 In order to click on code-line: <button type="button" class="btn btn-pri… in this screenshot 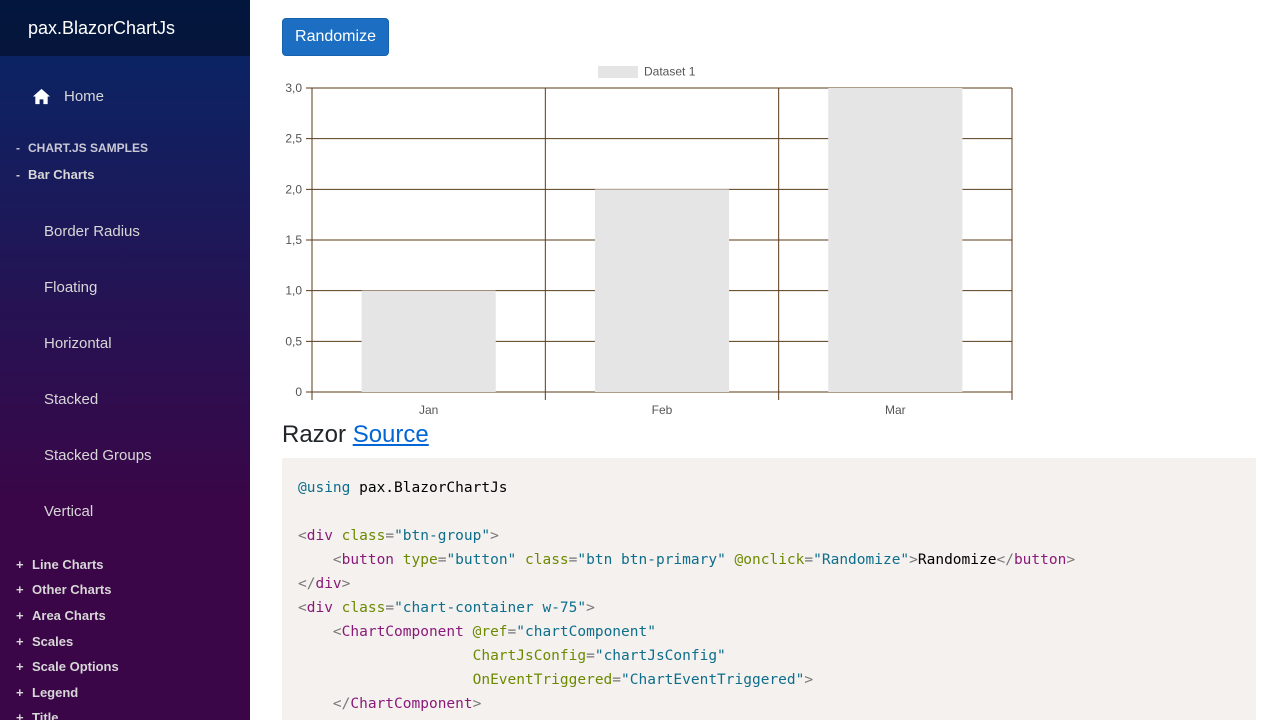, I will do `click(704, 560)`.